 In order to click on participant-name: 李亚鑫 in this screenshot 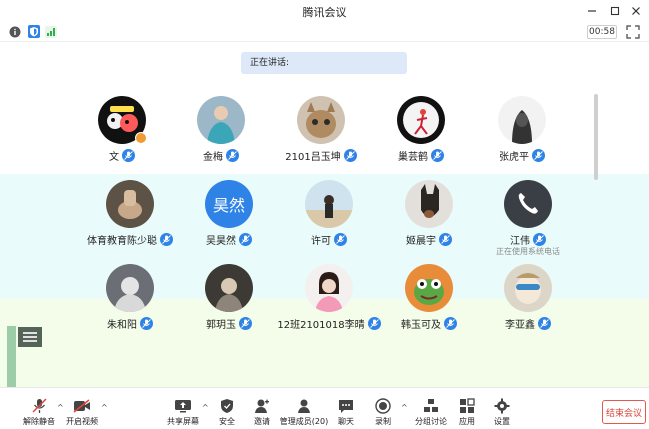, I will do `click(520, 325)`.